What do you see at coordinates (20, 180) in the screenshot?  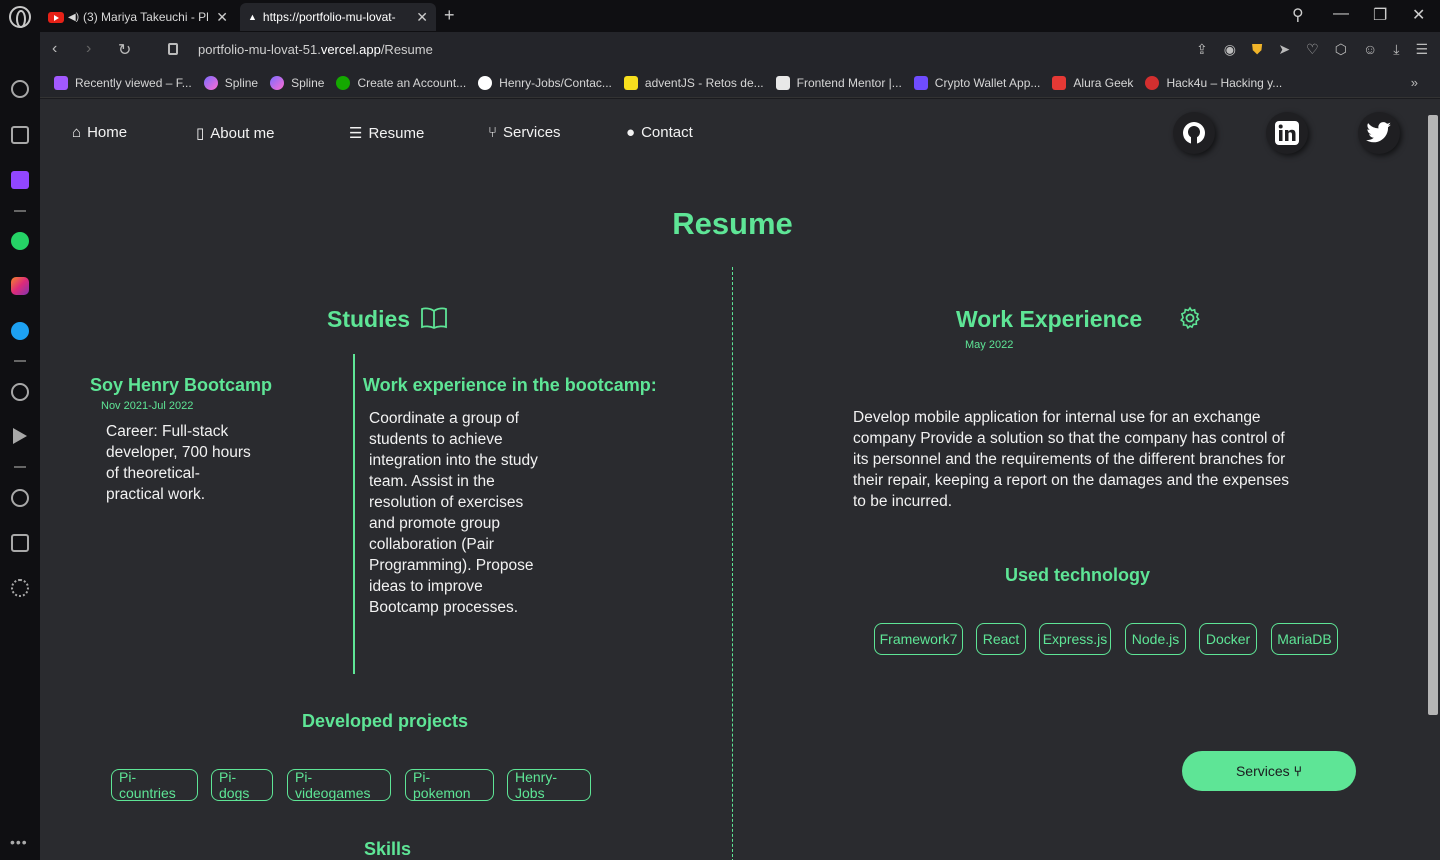 I see `twitch-icon` at bounding box center [20, 180].